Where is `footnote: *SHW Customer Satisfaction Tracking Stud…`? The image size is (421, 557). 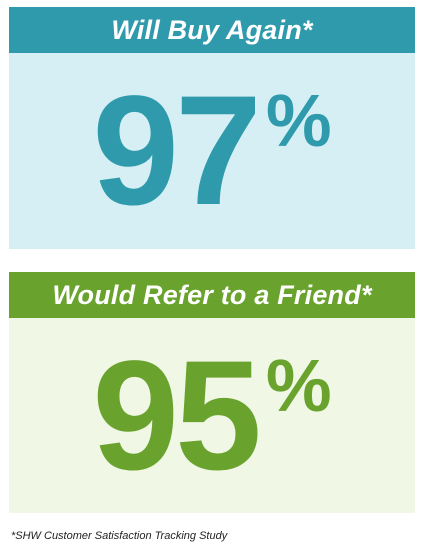 footnote: *SHW Customer Satisfaction Tracking Stud… is located at coordinates (119, 536).